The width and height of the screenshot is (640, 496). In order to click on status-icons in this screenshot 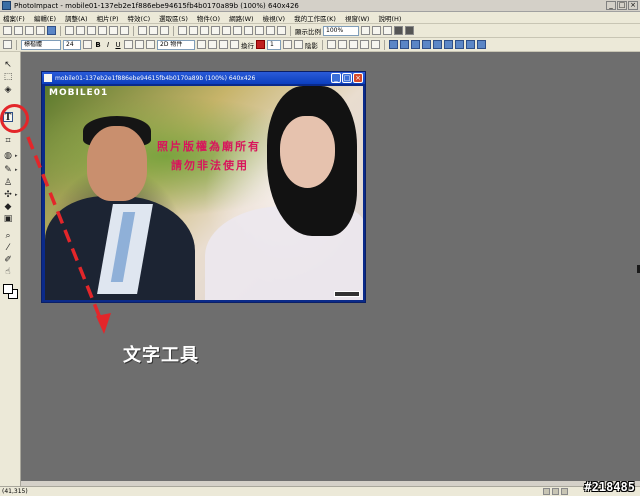, I will do `click(555, 491)`.